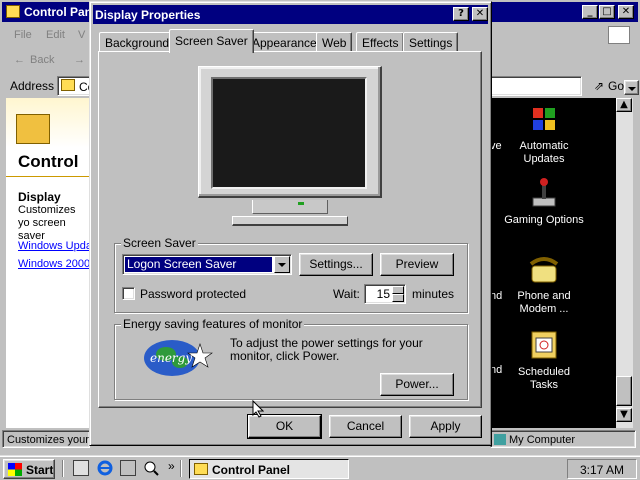 The image size is (640, 480). I want to click on power-led-icon, so click(301, 203).